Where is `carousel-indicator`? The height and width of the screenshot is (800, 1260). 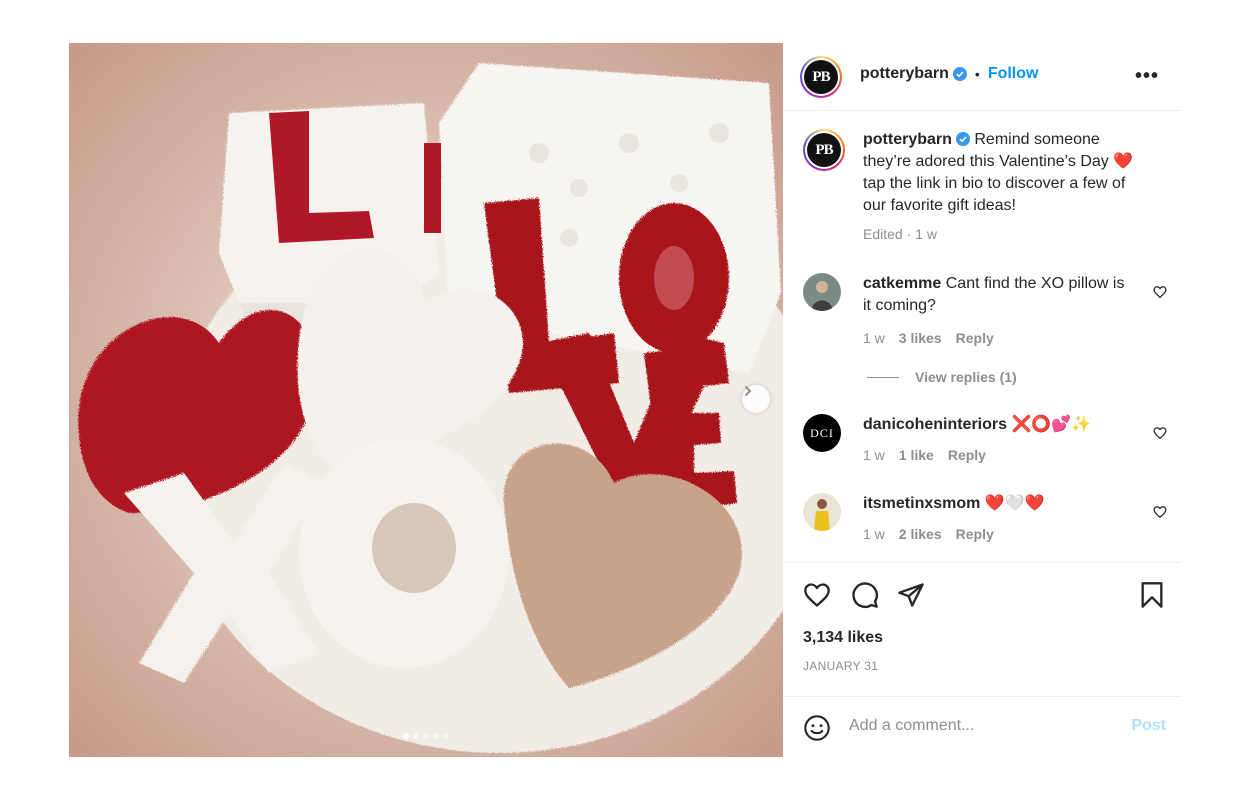 carousel-indicator is located at coordinates (426, 736).